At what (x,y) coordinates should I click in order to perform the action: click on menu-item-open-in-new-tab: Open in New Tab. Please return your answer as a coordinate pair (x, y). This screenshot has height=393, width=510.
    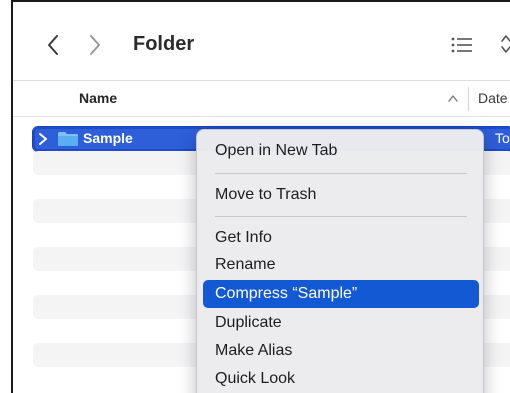
    Looking at the image, I should click on (341, 151).